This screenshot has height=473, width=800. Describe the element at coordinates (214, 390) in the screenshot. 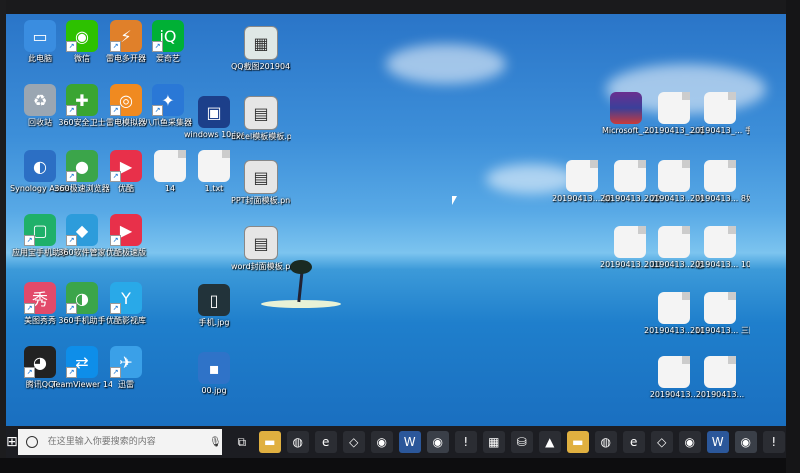

I see `desktop-icon-label: 00.jpg` at that location.